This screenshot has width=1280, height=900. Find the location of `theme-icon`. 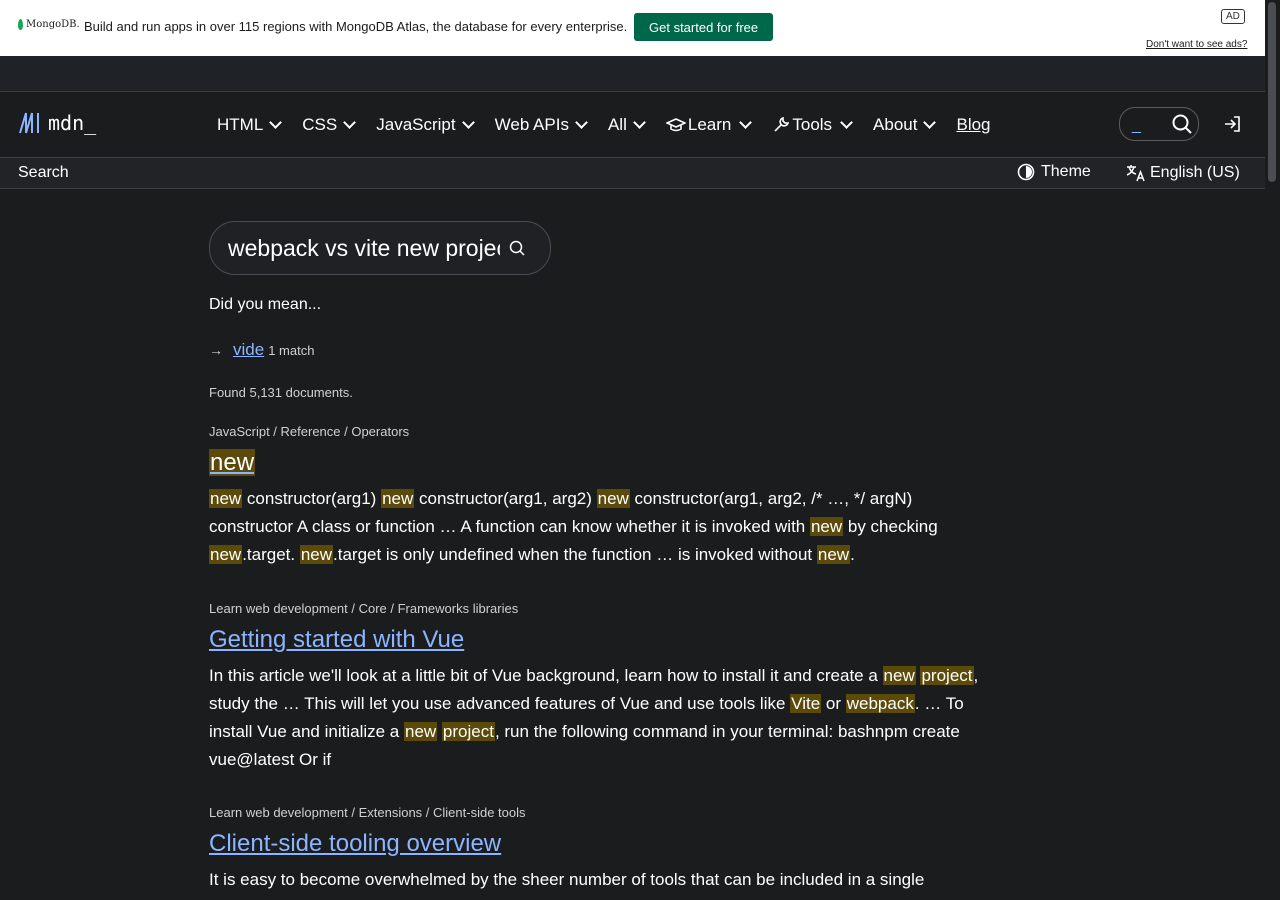

theme-icon is located at coordinates (1026, 172).